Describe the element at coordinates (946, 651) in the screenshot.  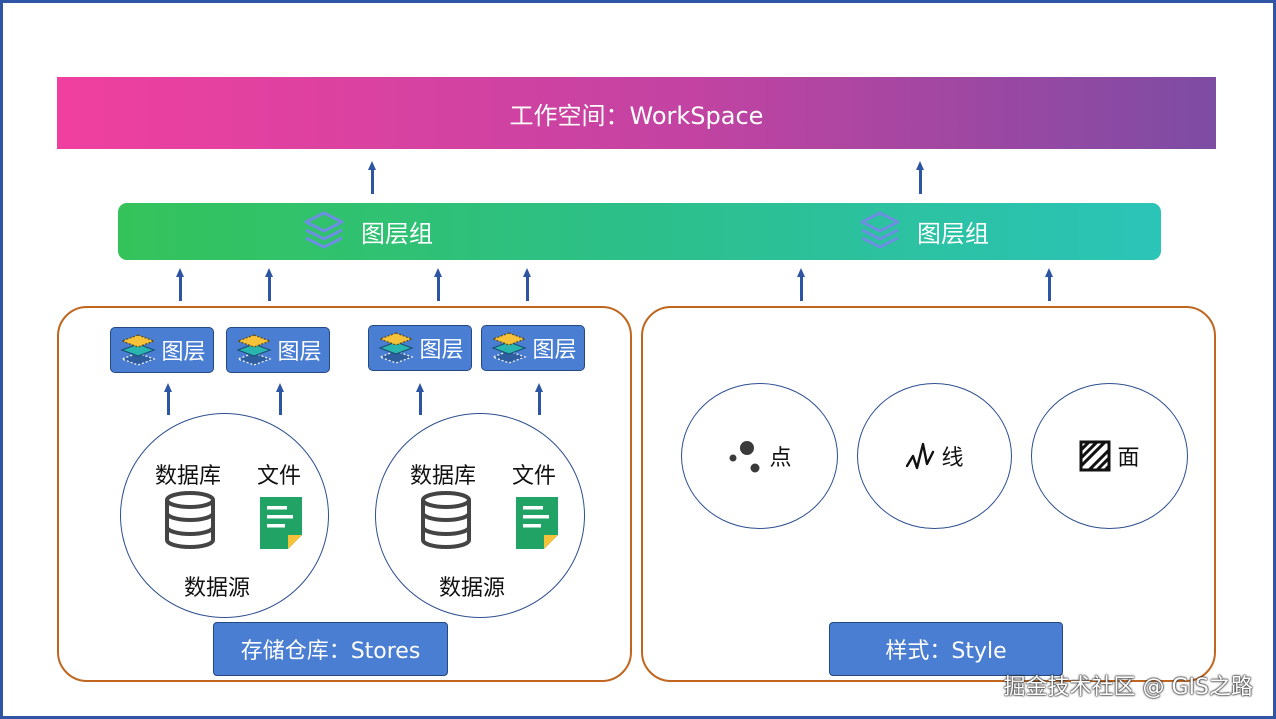
I see `style-label-text: 样式：Style` at that location.